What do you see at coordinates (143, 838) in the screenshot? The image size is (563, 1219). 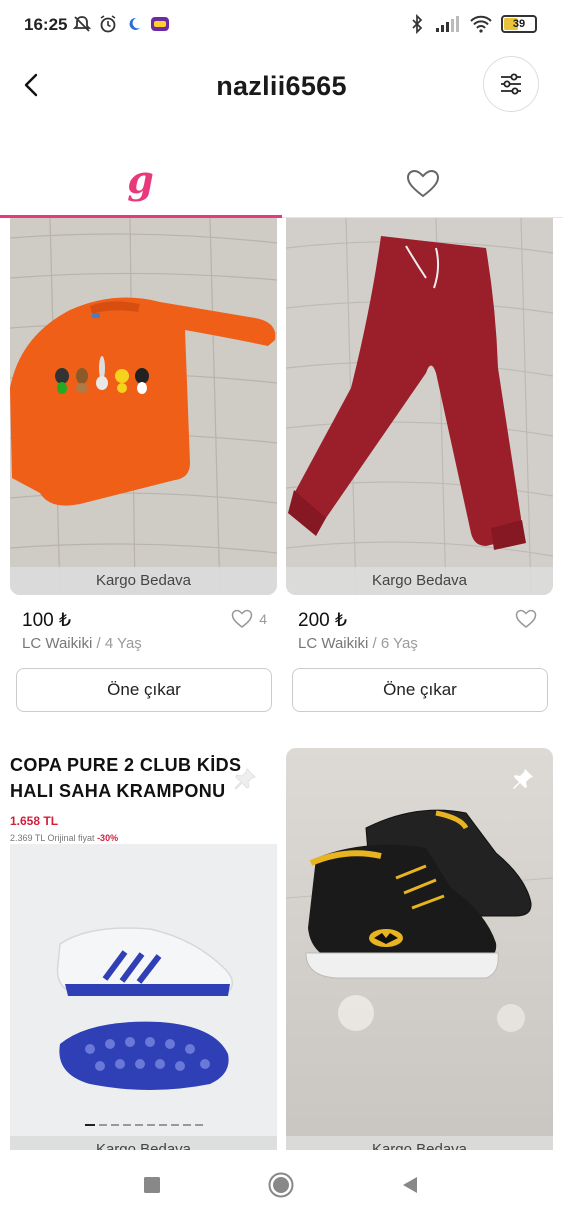 I see `ad-original-price: 2.369 TL Orijinal fiyat -30%` at bounding box center [143, 838].